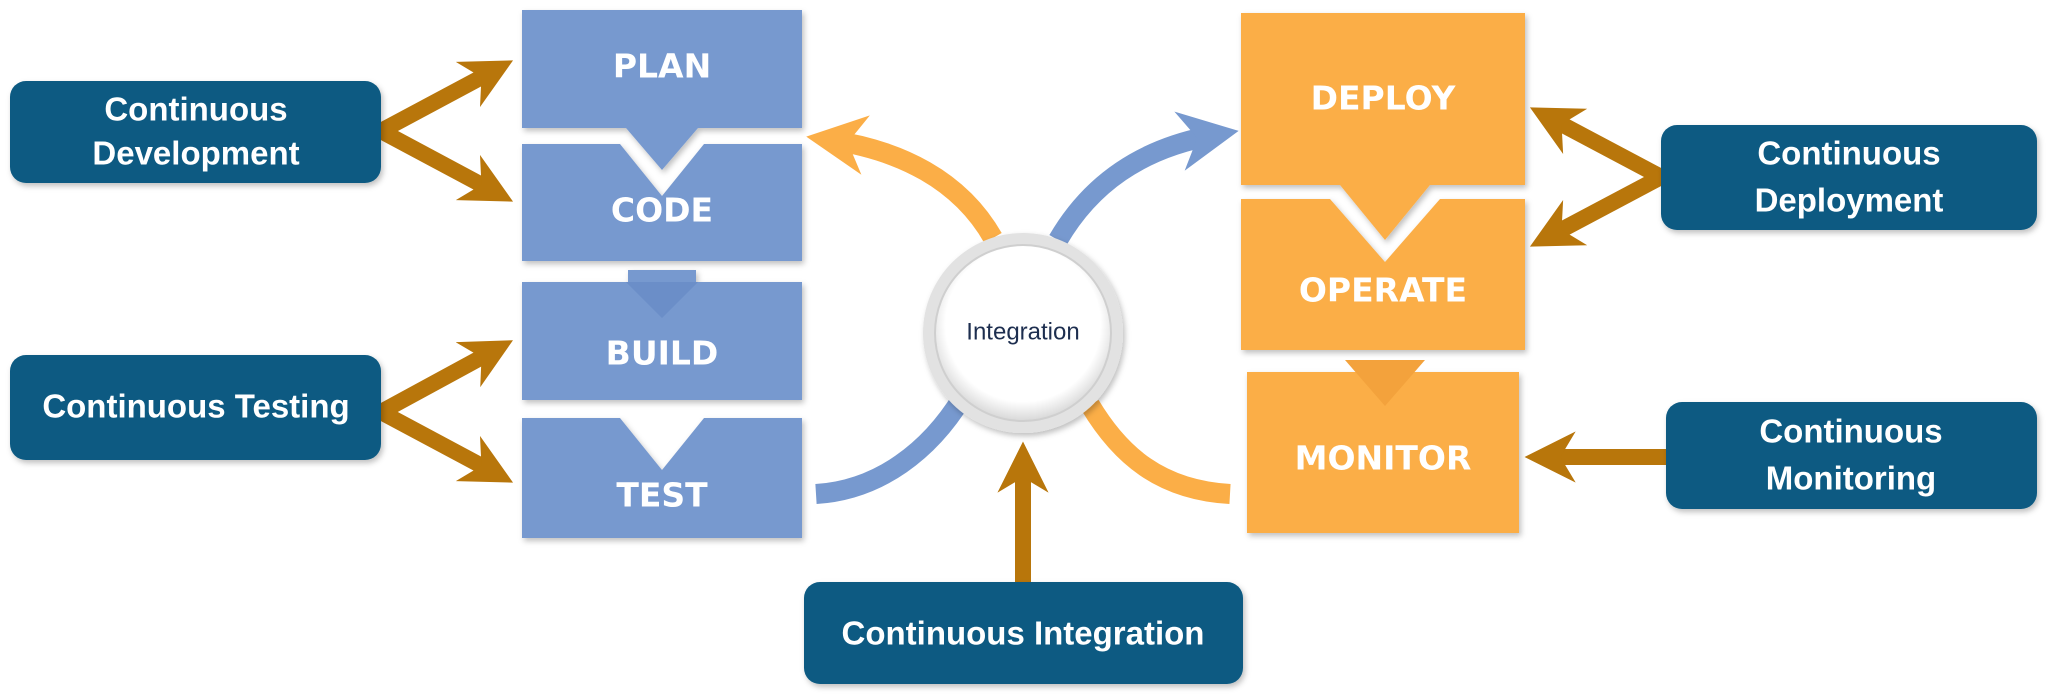  I want to click on curve-arrow-to-plan, so click(904, 179).